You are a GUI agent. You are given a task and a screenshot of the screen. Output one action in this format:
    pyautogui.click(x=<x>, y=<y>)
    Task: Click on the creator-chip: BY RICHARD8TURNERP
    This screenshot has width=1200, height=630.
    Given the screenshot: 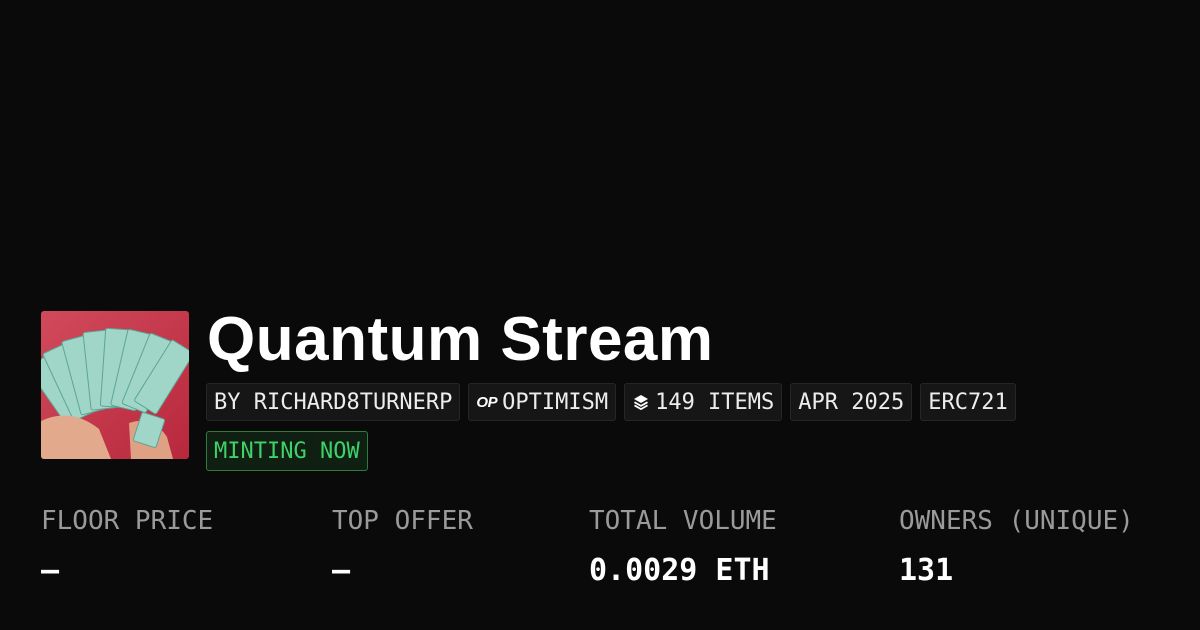 What is the action you would take?
    pyautogui.click(x=333, y=402)
    